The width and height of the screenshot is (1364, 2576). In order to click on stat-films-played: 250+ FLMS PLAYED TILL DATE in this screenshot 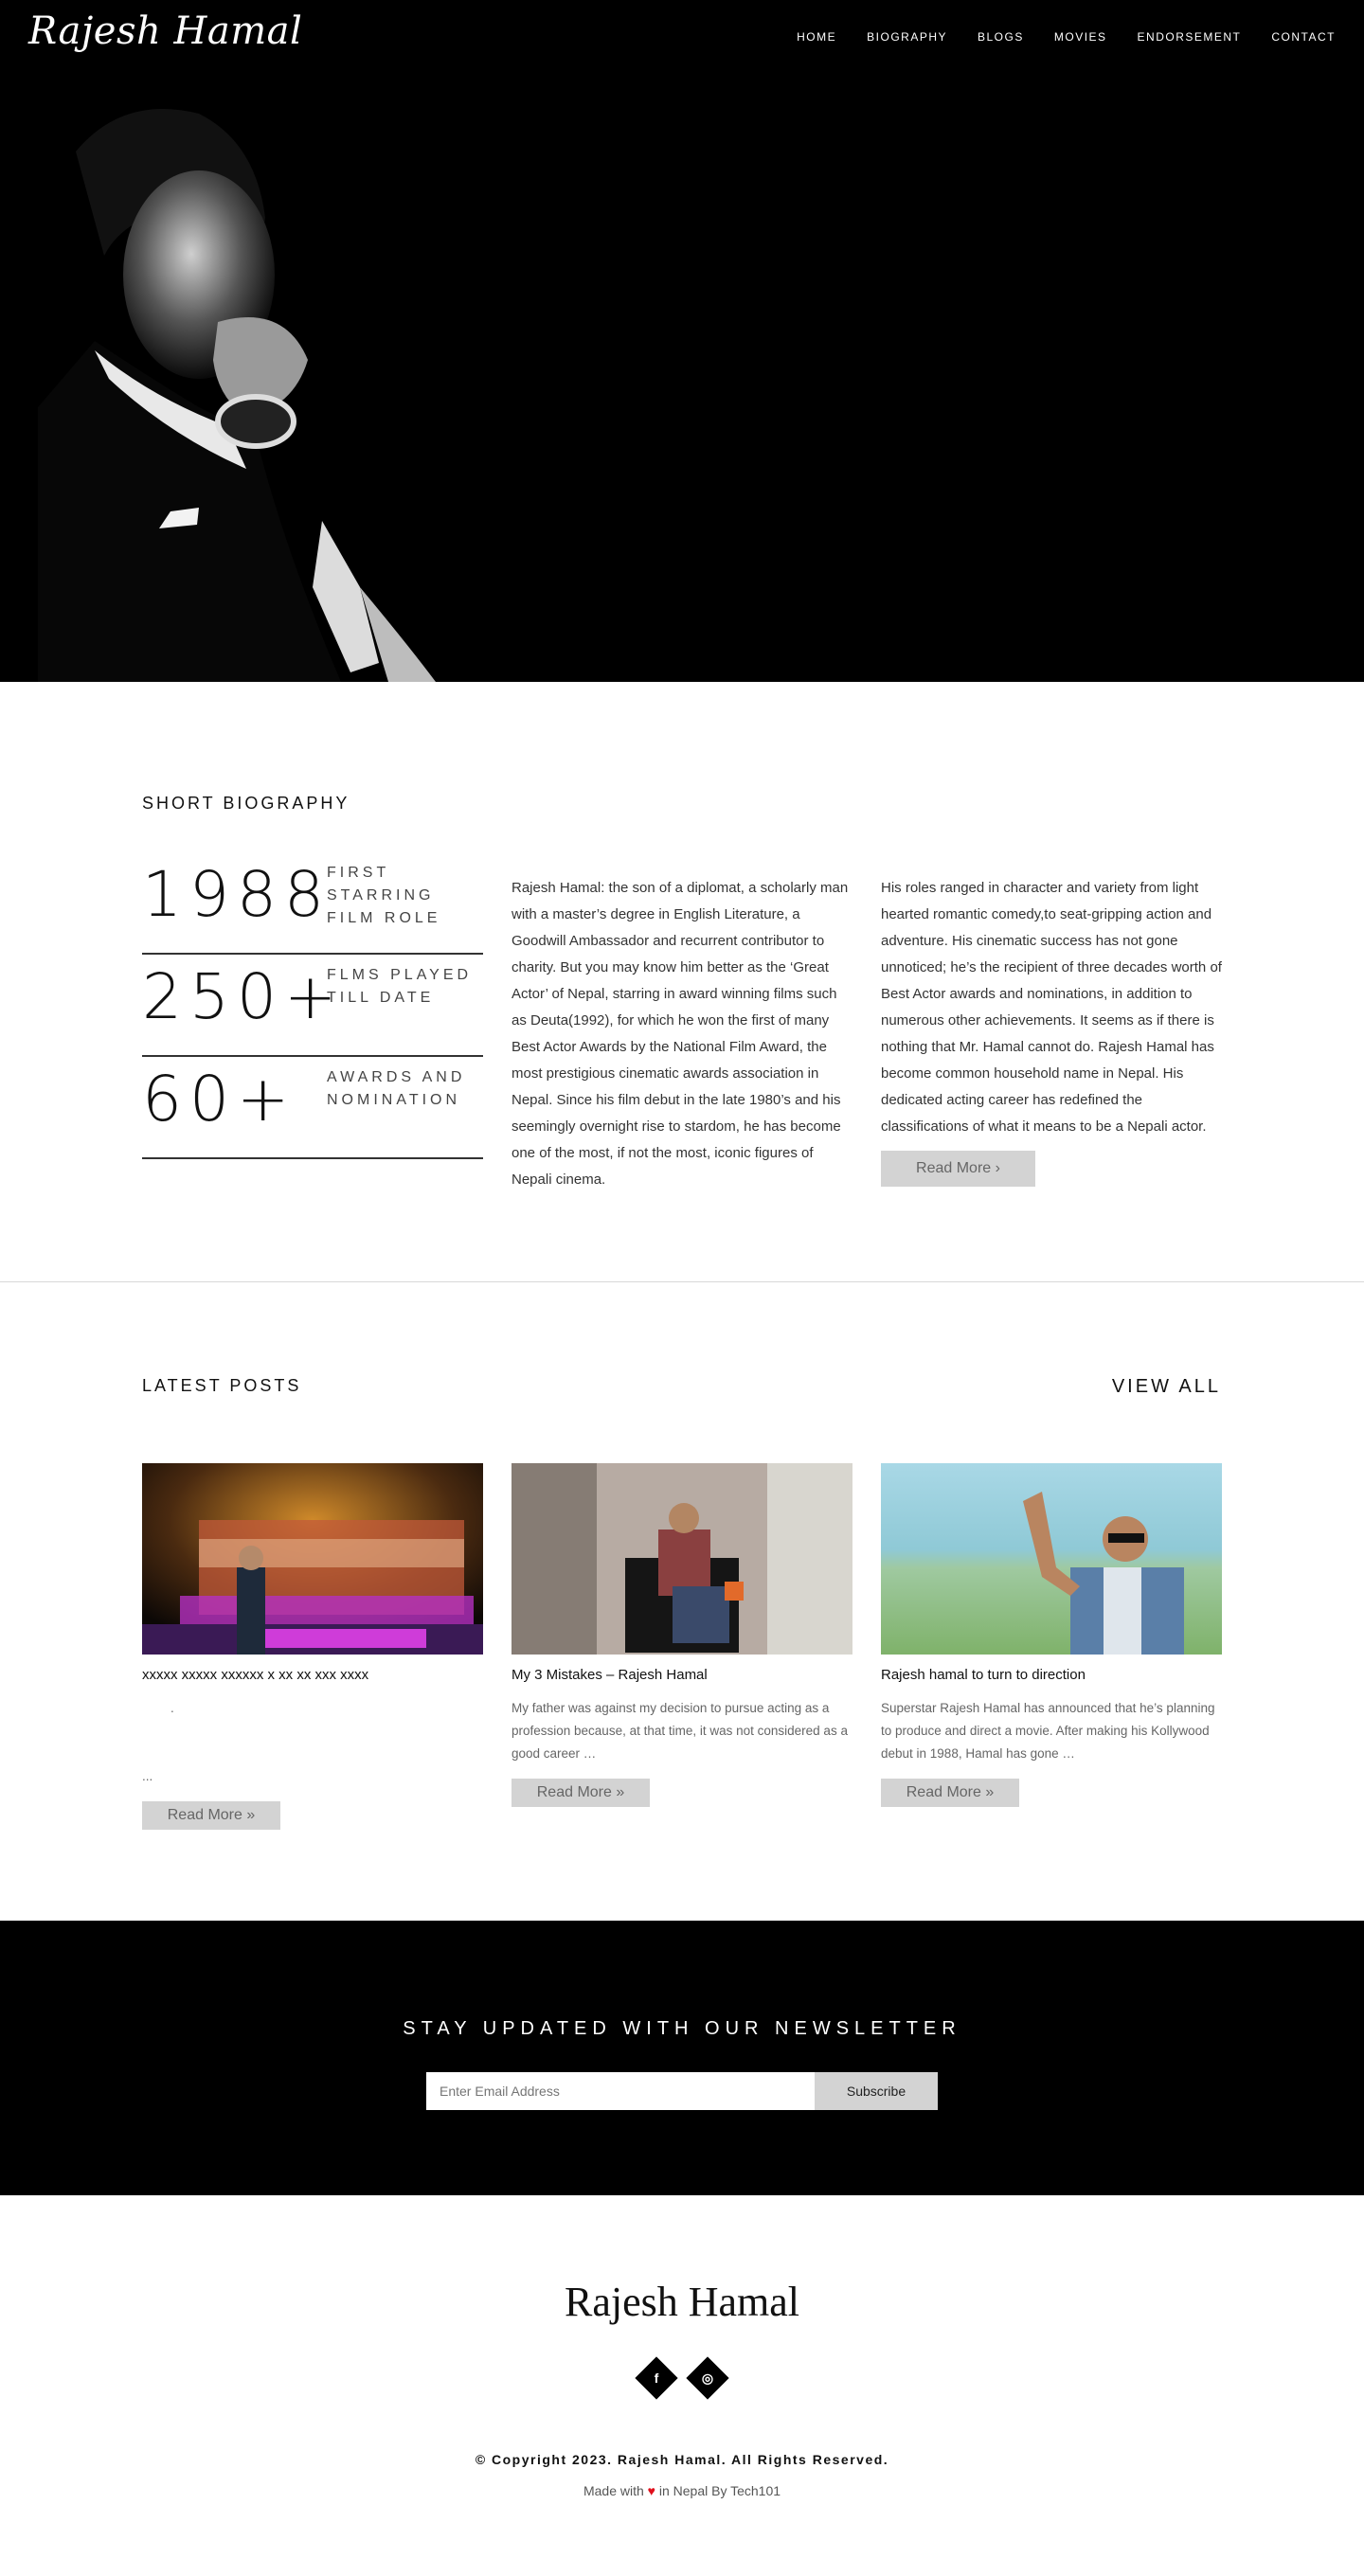, I will do `click(312, 1006)`.